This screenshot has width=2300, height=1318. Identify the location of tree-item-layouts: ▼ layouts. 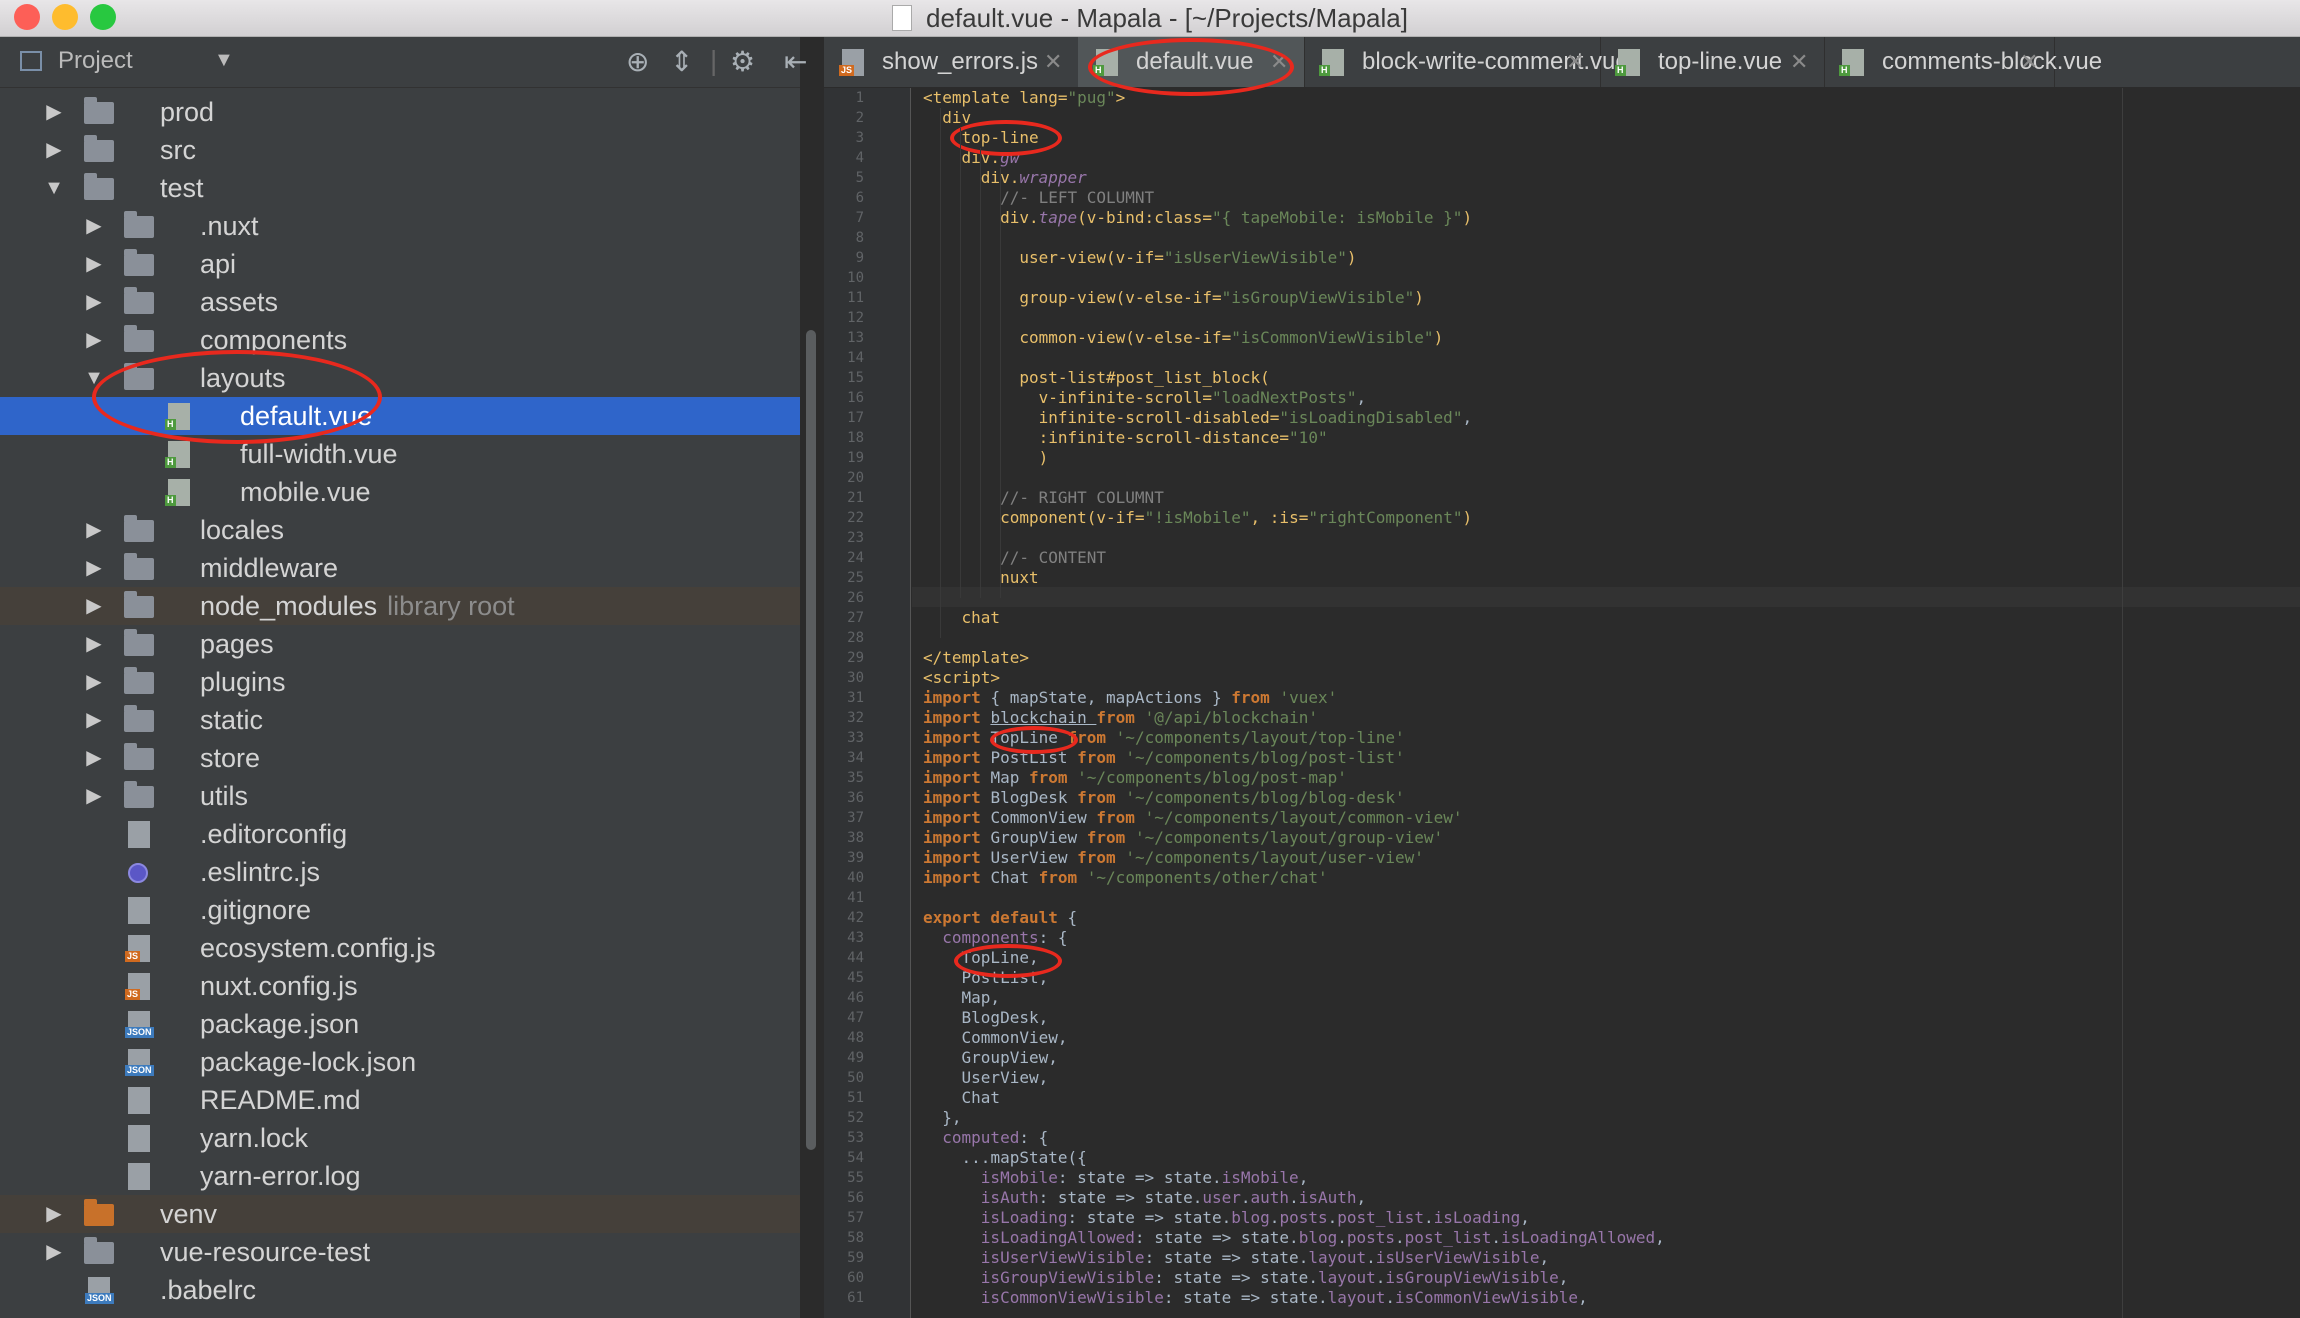
(400, 378).